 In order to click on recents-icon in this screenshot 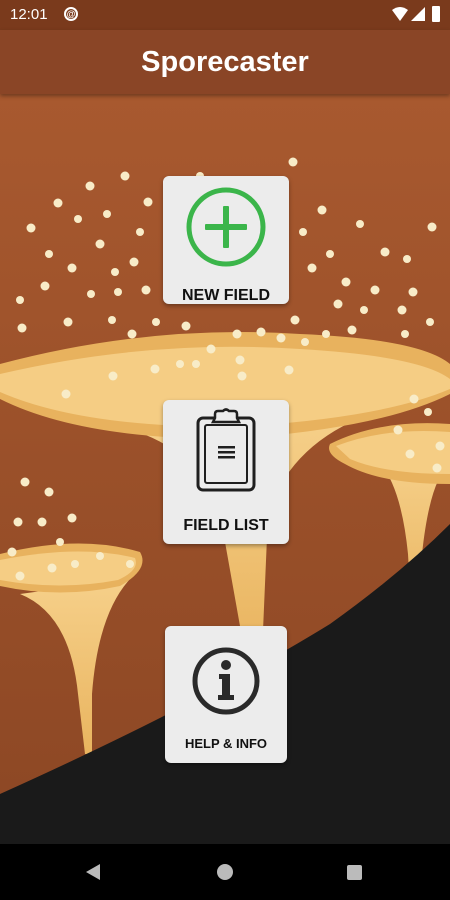, I will do `click(354, 872)`.